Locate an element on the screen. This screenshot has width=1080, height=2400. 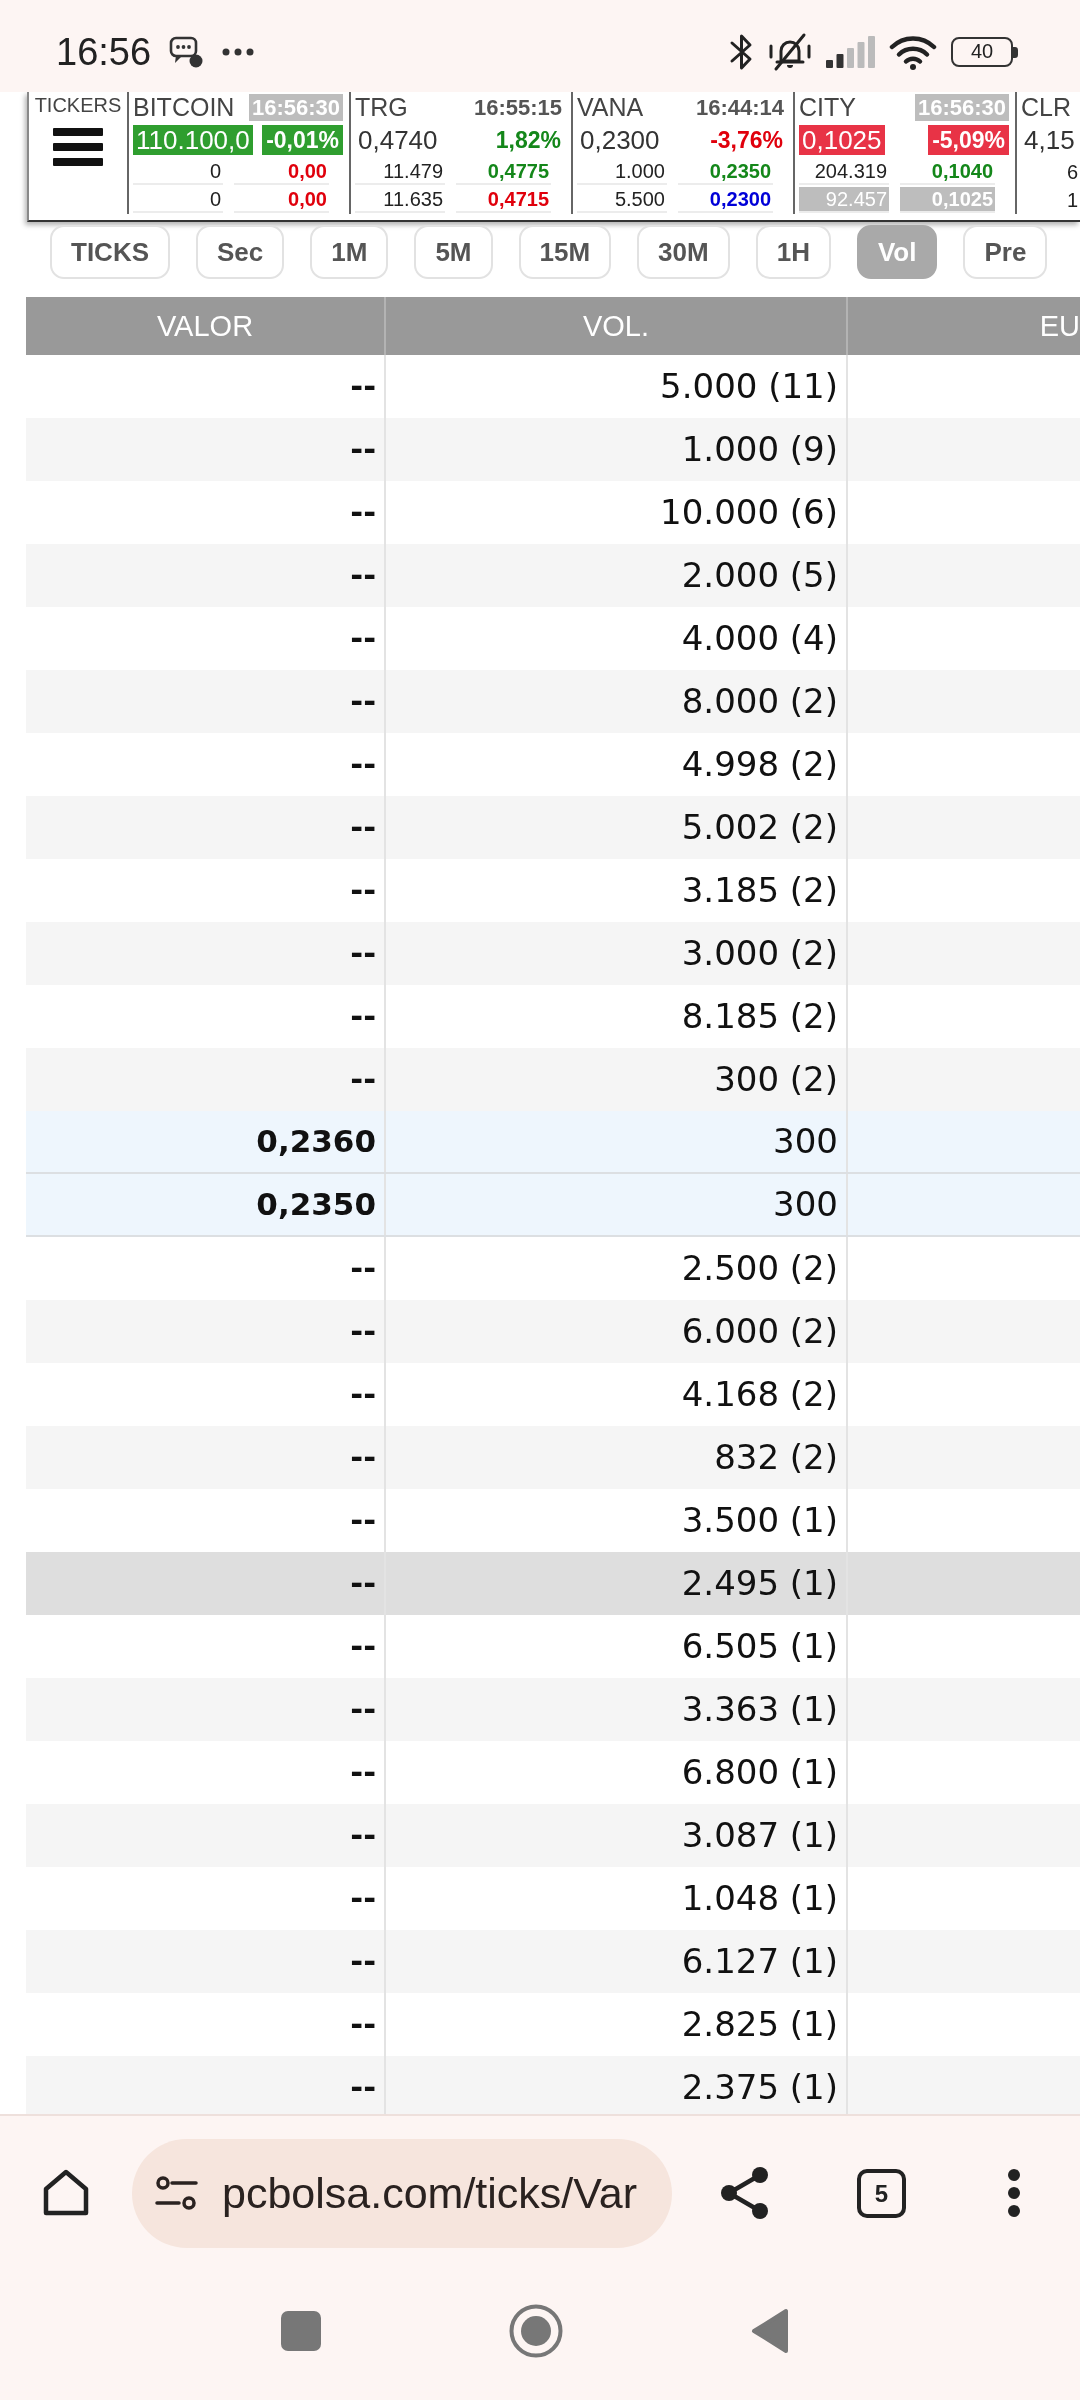
table-row: 0,2350 300 is located at coordinates (553, 1205).